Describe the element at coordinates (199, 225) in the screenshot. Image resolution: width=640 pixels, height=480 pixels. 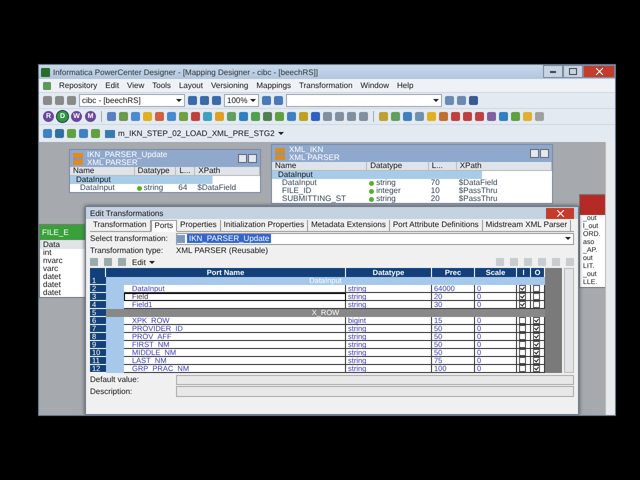
I see `tab: Properties` at that location.